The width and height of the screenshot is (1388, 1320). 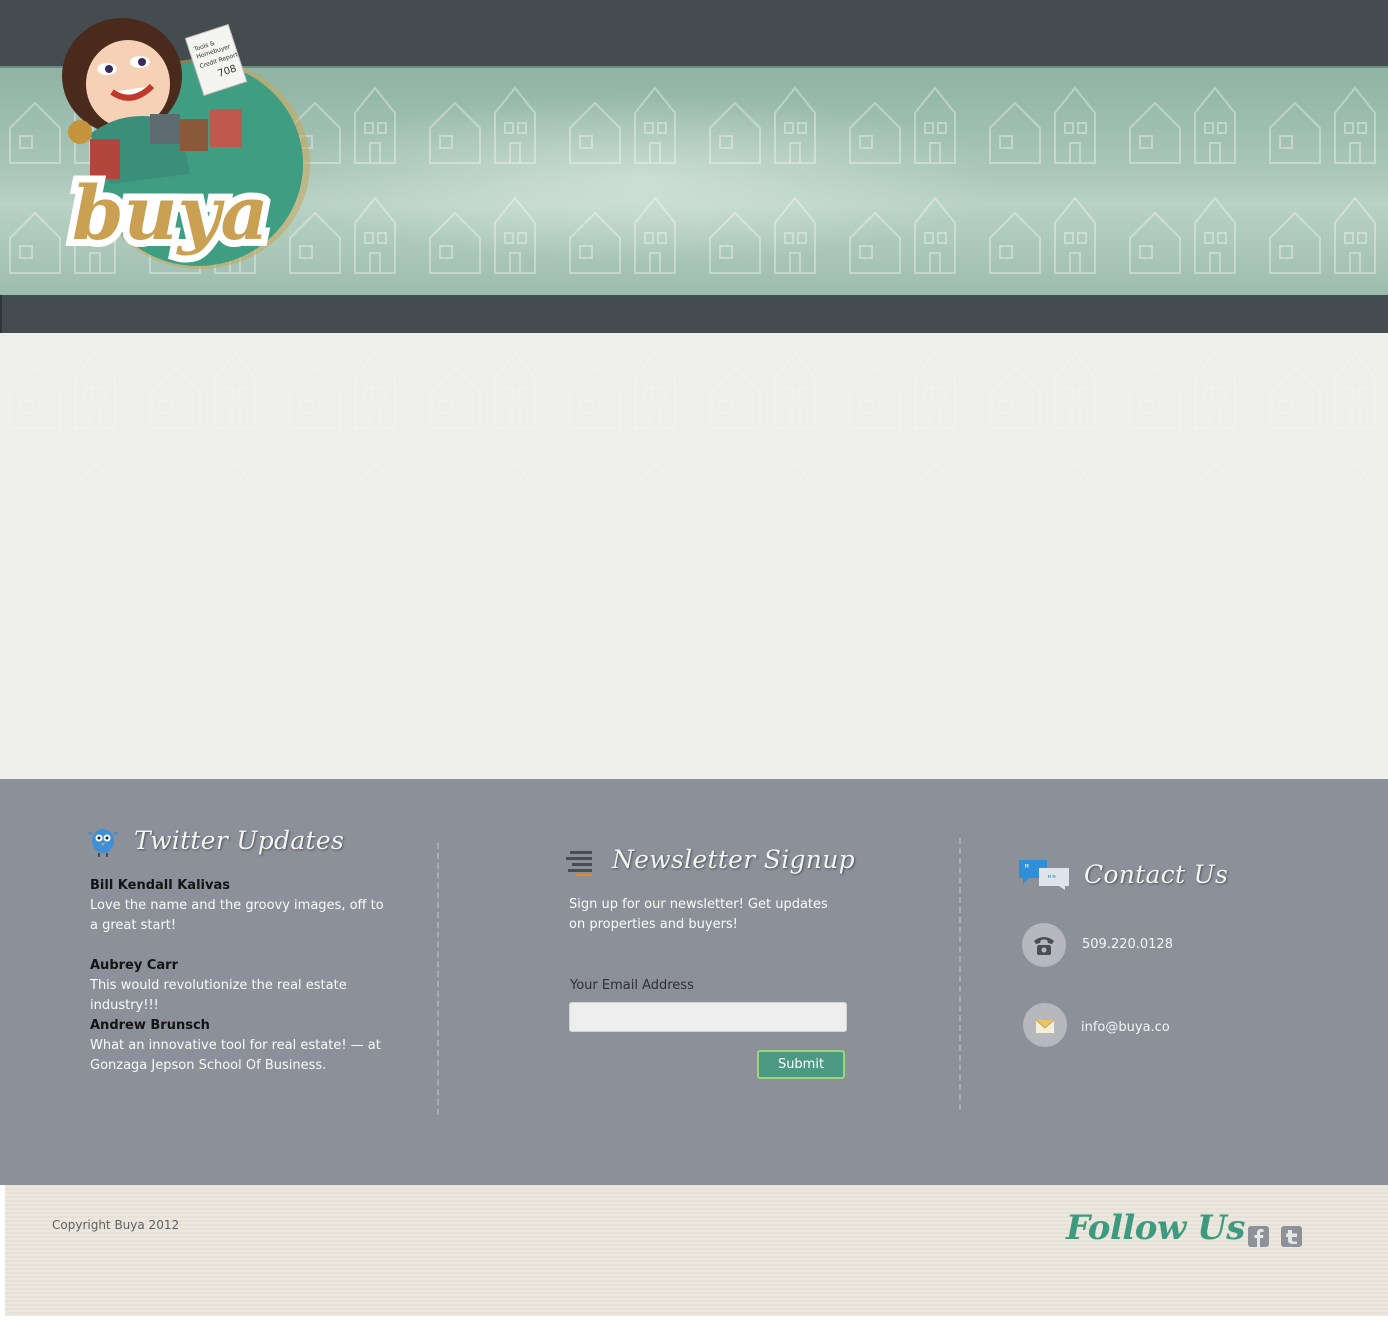 What do you see at coordinates (116, 1225) in the screenshot?
I see `copyright-text: Copyright Buya 2012` at bounding box center [116, 1225].